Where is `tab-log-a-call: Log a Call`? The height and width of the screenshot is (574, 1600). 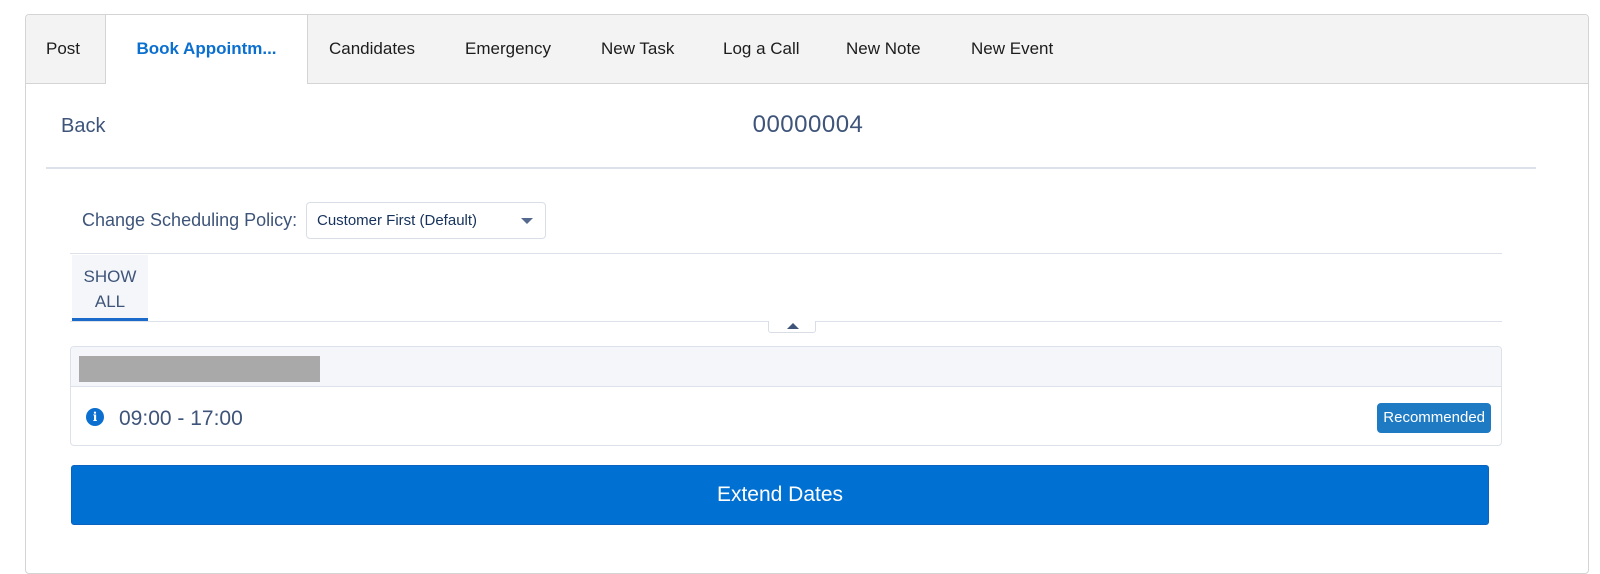 tab-log-a-call: Log a Call is located at coordinates (761, 49).